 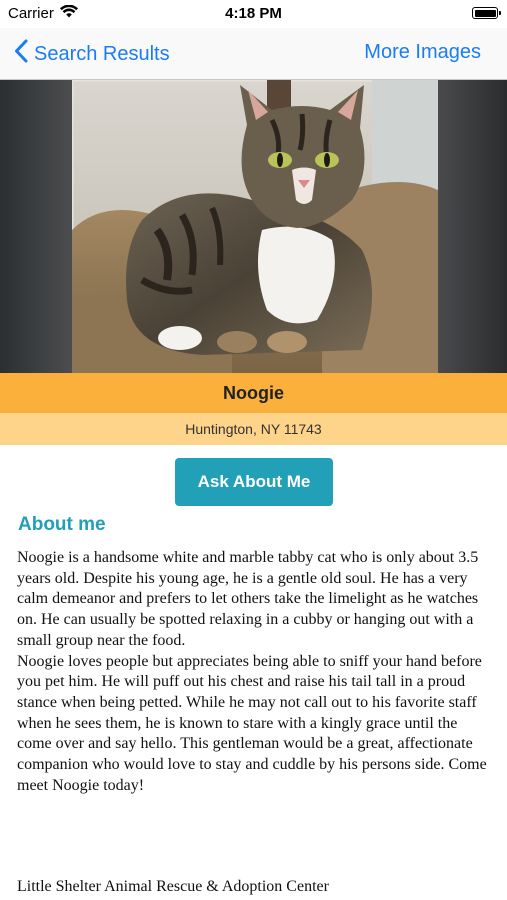 I want to click on more-images-button: More Images, so click(x=422, y=52).